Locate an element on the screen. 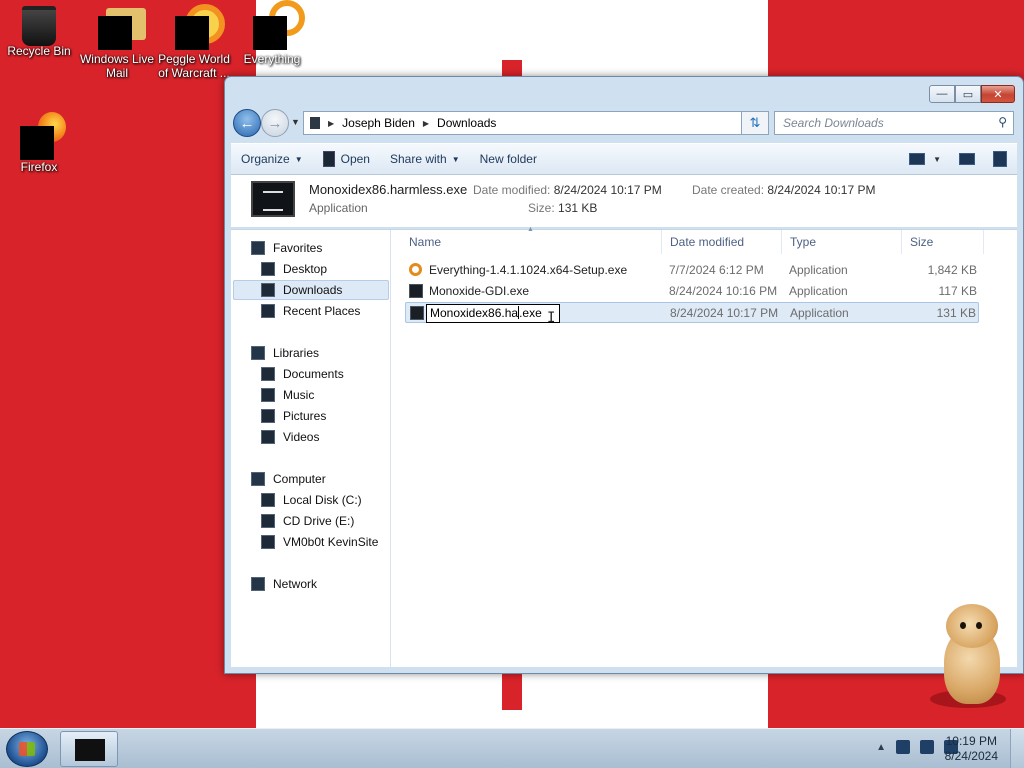  nav-network: Network is located at coordinates (284, 584).